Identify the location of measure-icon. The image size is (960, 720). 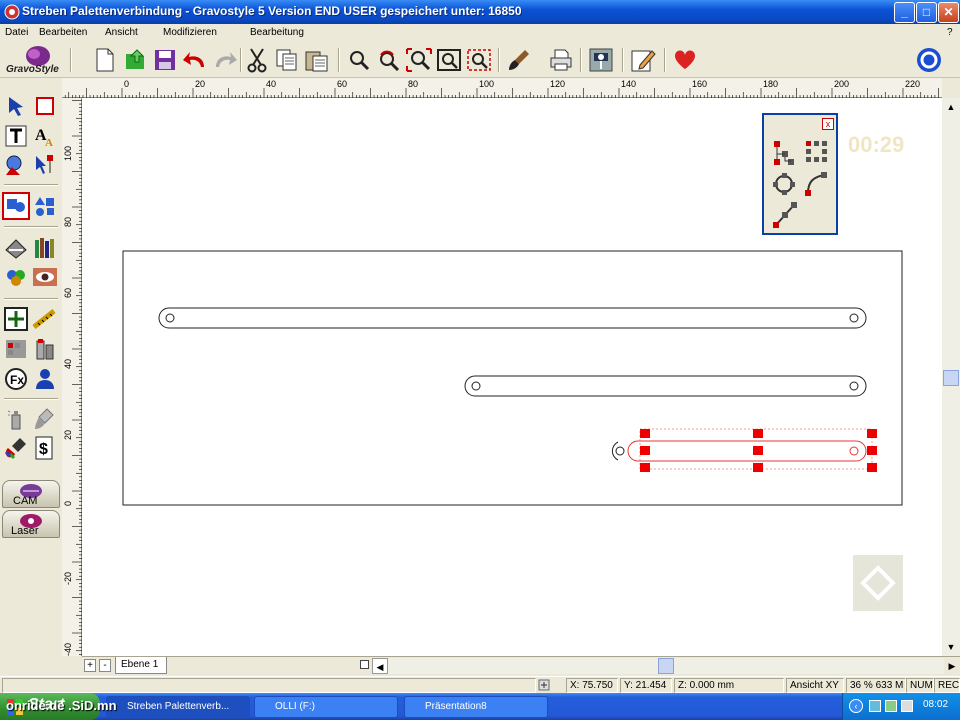
(45, 319).